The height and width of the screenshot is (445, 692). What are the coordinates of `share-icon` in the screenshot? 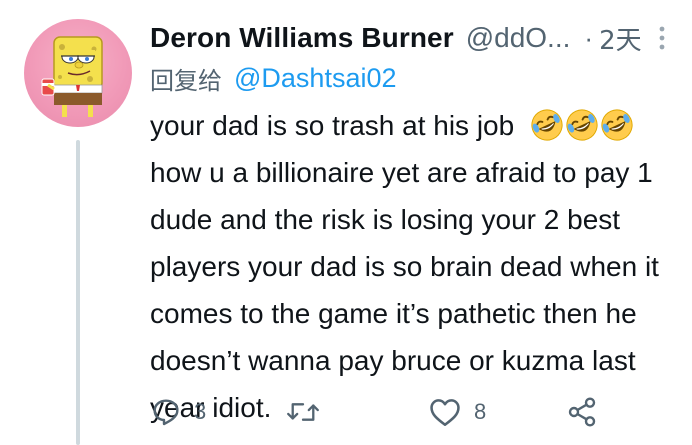 It's located at (582, 412).